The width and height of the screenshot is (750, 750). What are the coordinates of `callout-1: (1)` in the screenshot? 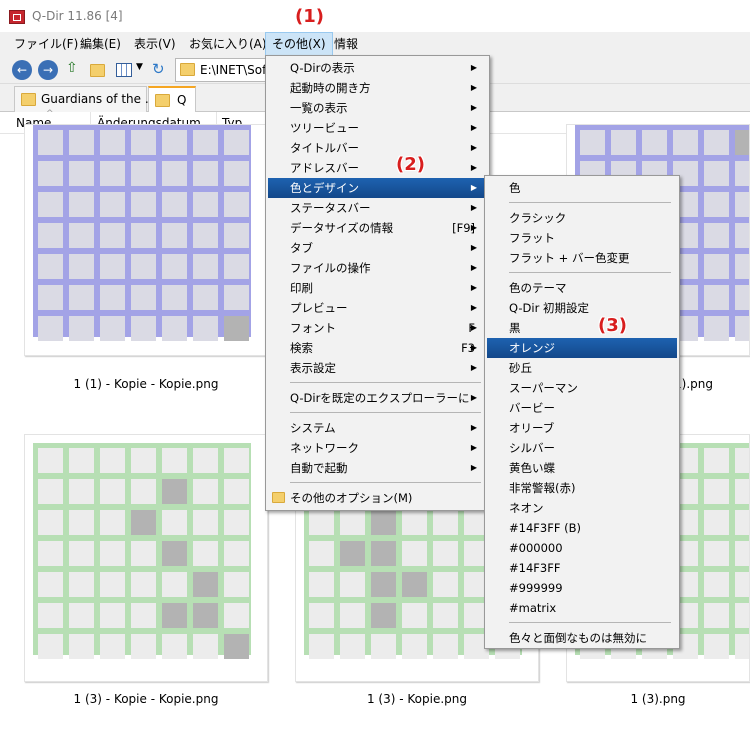 It's located at (309, 16).